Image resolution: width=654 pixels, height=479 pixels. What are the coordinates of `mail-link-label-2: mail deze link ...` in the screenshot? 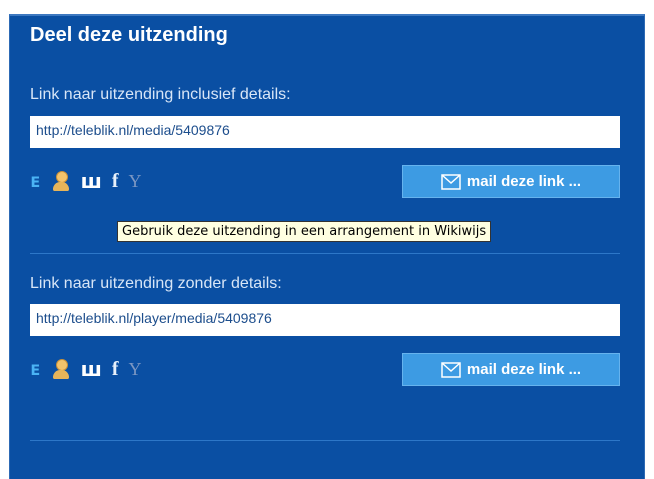 It's located at (524, 369).